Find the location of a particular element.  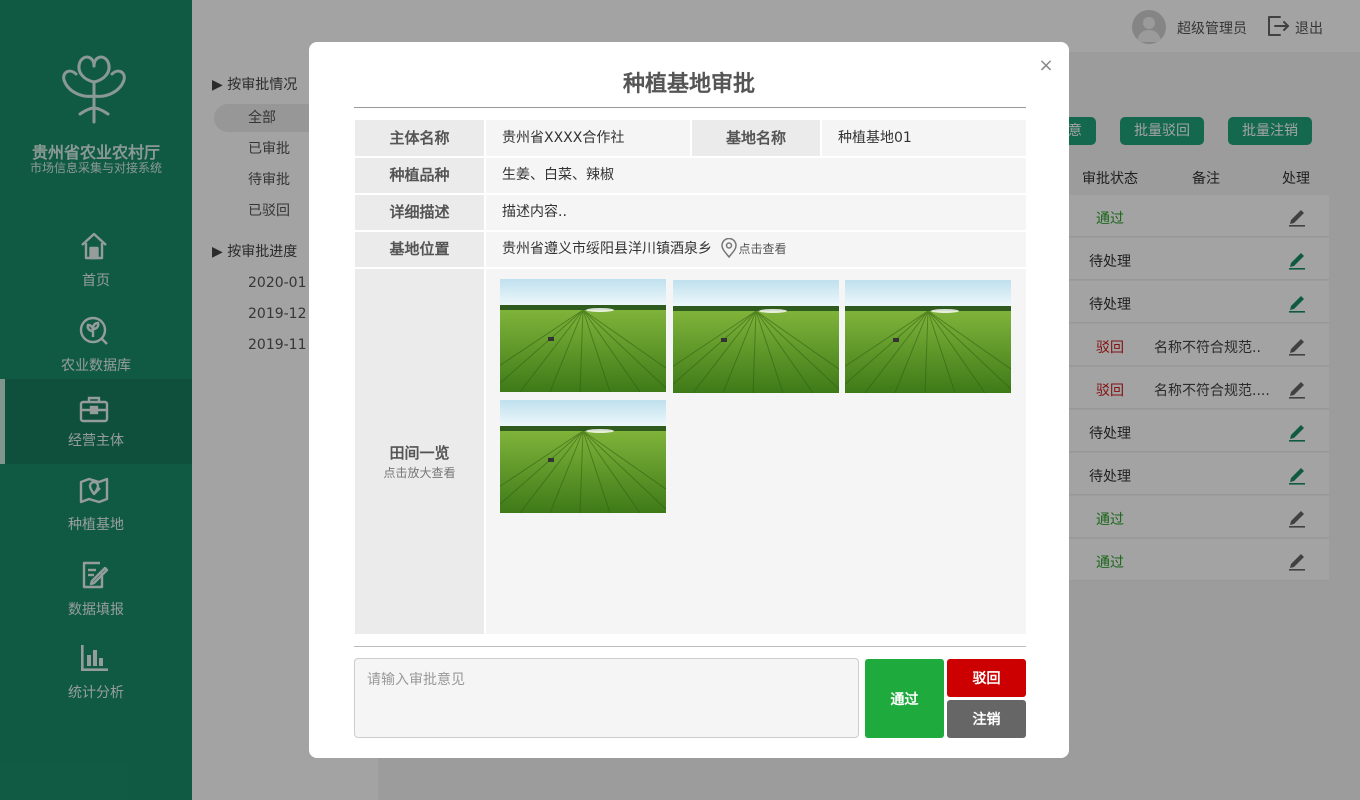

description-label: 详细描述 is located at coordinates (419, 212).